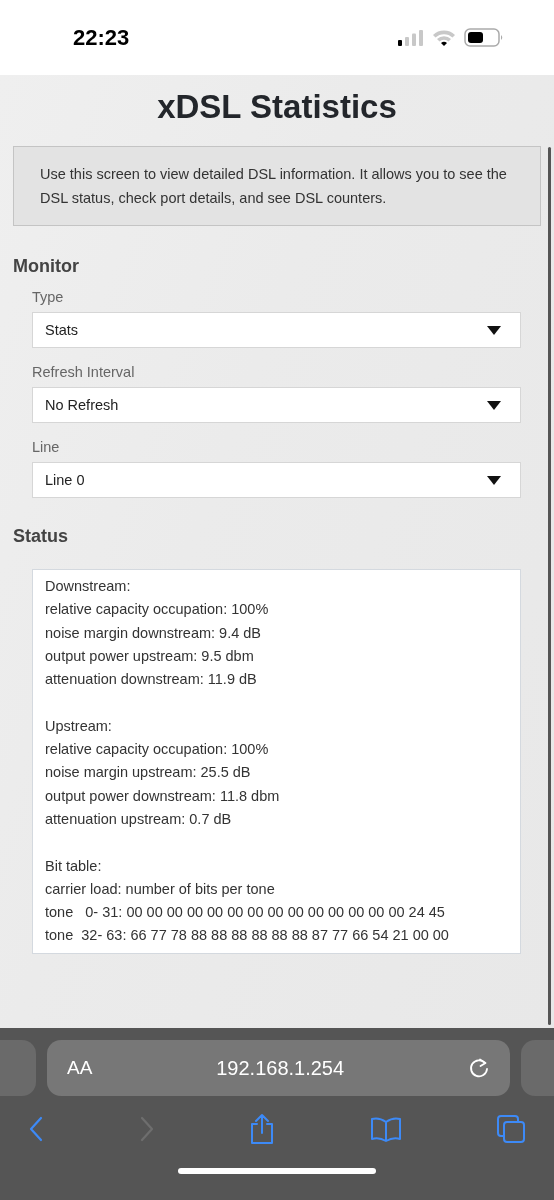 This screenshot has height=1200, width=554. What do you see at coordinates (46, 447) in the screenshot?
I see `field-label: Line` at bounding box center [46, 447].